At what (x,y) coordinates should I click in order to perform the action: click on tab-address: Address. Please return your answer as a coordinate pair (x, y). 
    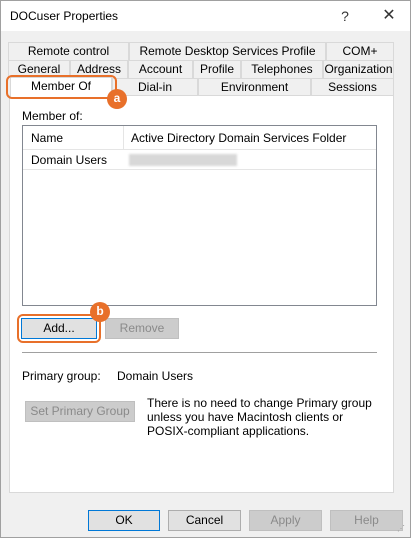
    Looking at the image, I should click on (99, 69).